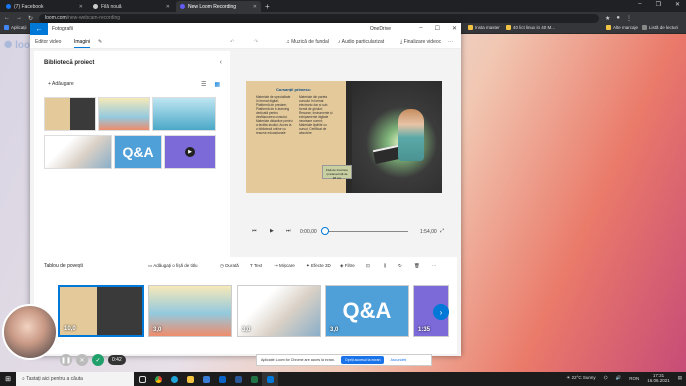 This screenshot has width=686, height=386. I want to click on storyboard-clip-qa: Q&A 3,0, so click(367, 311).